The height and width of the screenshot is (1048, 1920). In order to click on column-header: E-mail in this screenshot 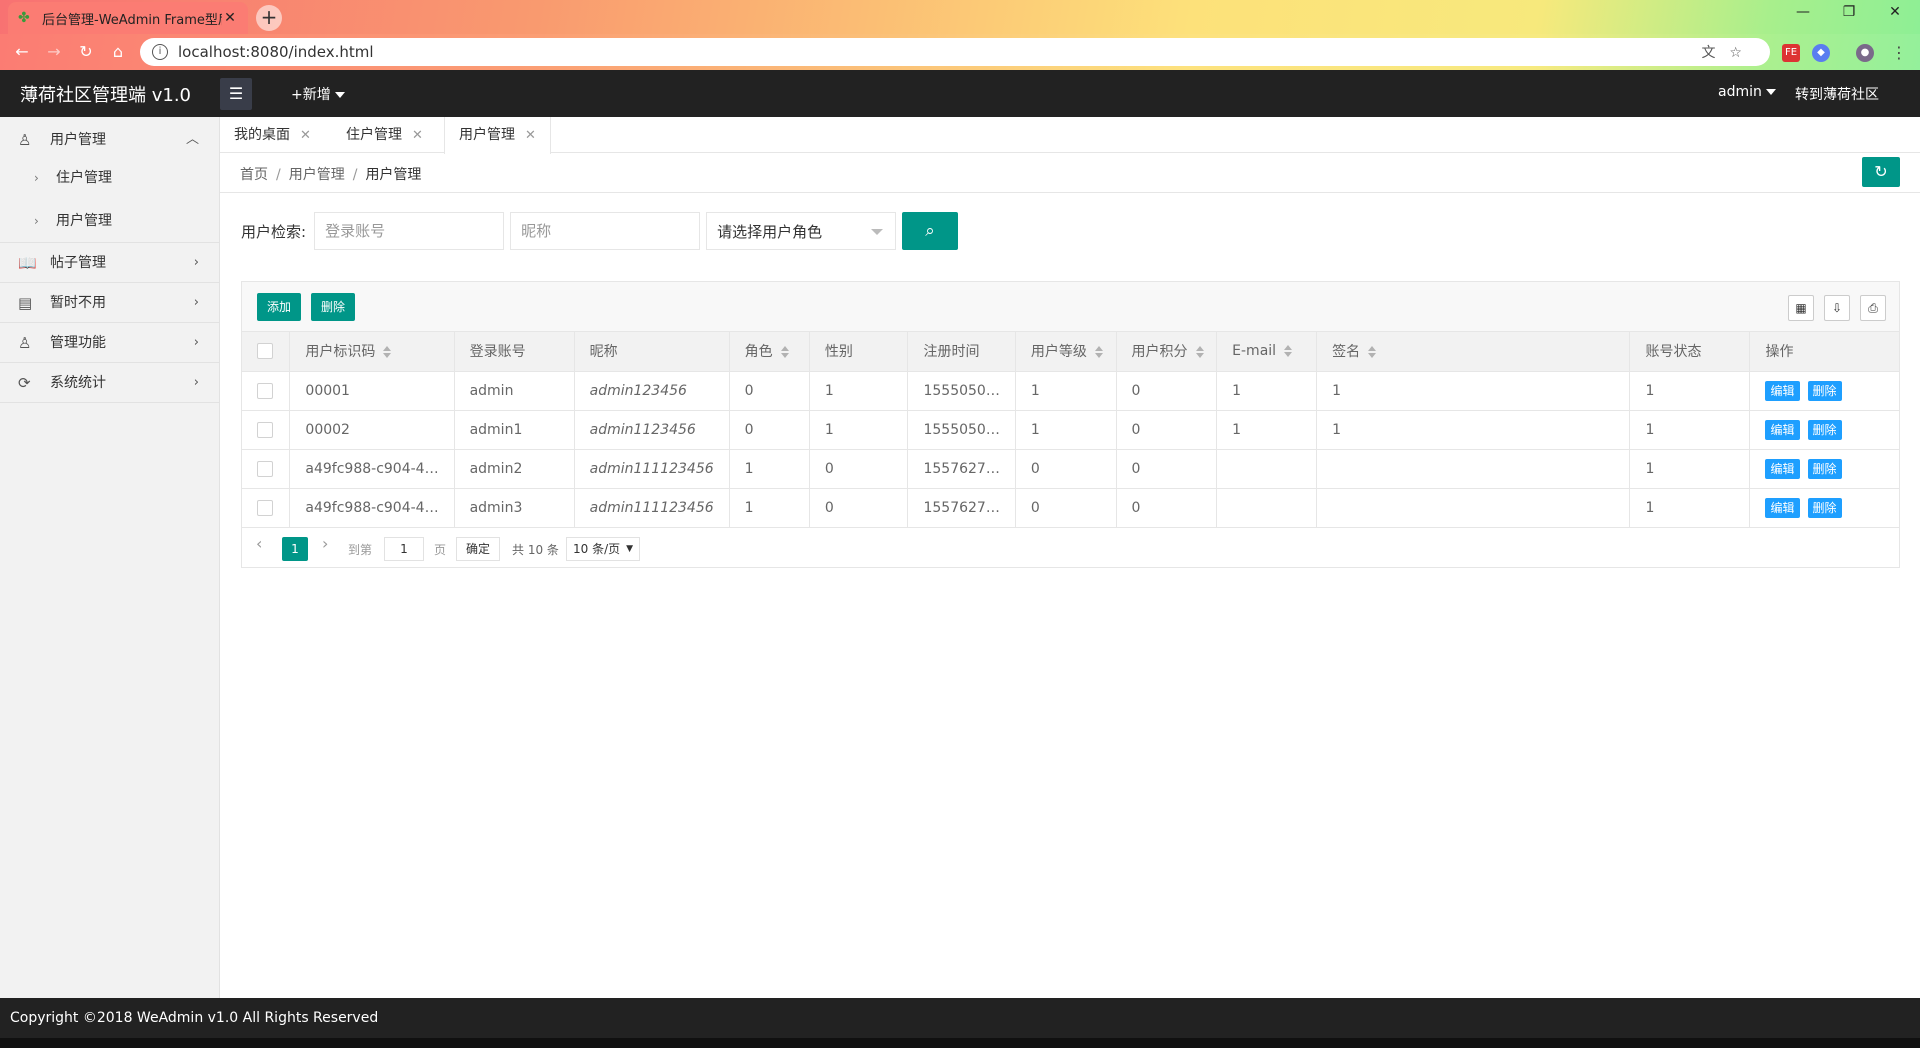, I will do `click(1267, 352)`.